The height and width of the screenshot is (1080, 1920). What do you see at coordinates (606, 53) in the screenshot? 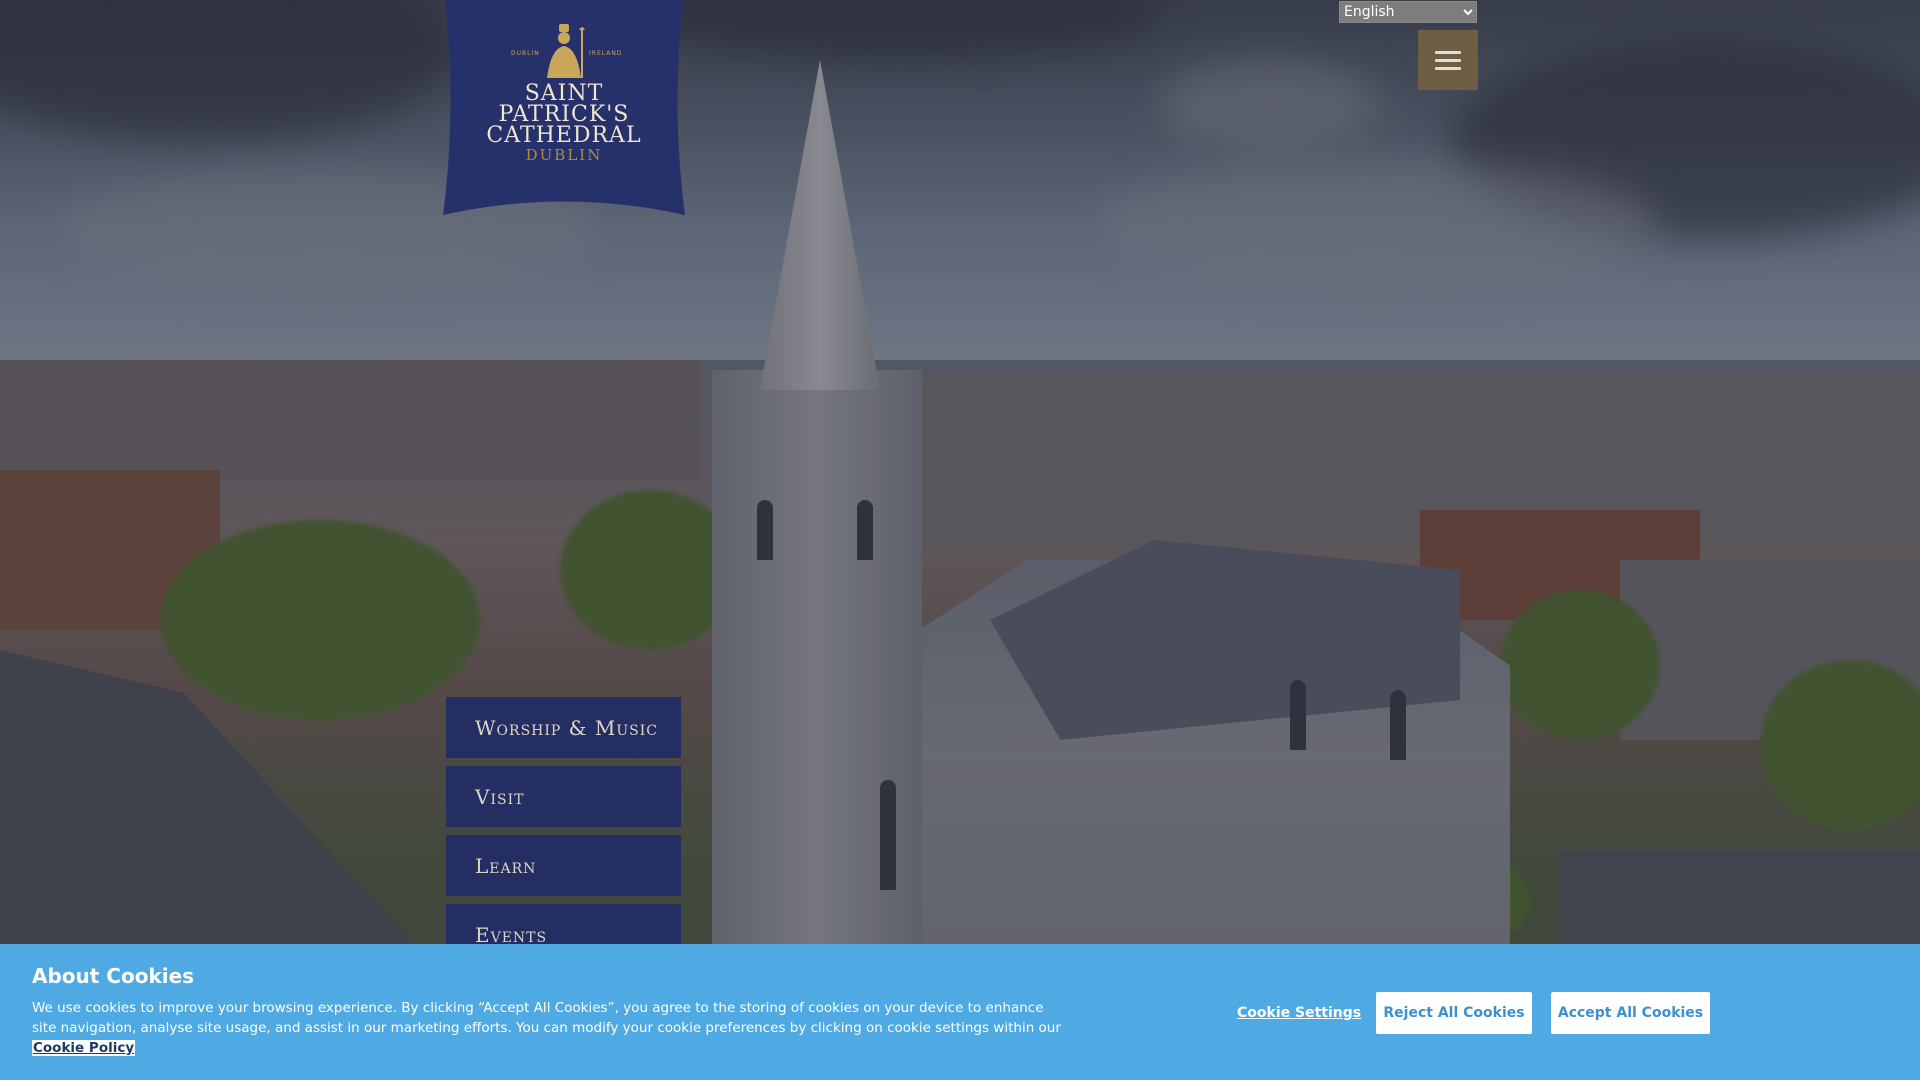
I see `logo-small-right: IRELAND` at bounding box center [606, 53].